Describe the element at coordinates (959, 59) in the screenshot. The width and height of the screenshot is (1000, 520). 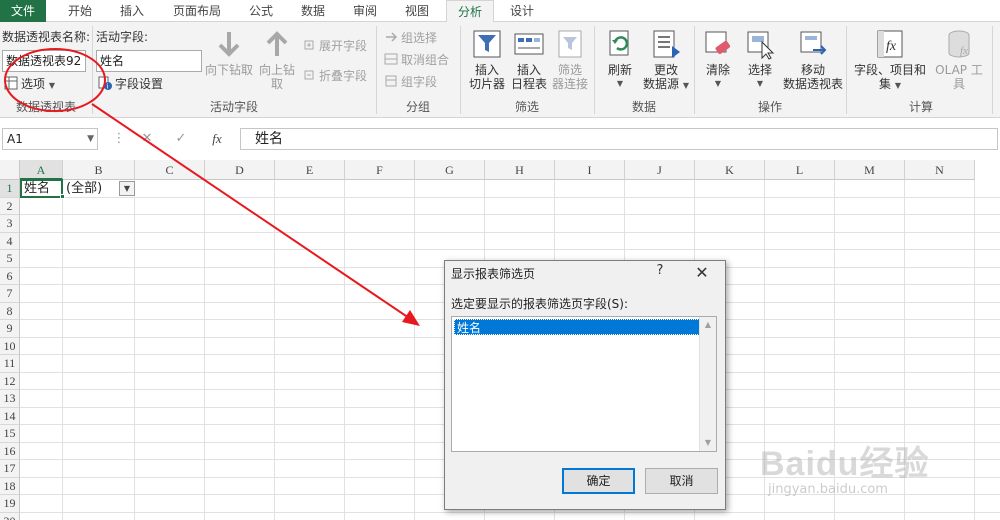
I see `olap-tools-button: fx OLAP 工具` at that location.